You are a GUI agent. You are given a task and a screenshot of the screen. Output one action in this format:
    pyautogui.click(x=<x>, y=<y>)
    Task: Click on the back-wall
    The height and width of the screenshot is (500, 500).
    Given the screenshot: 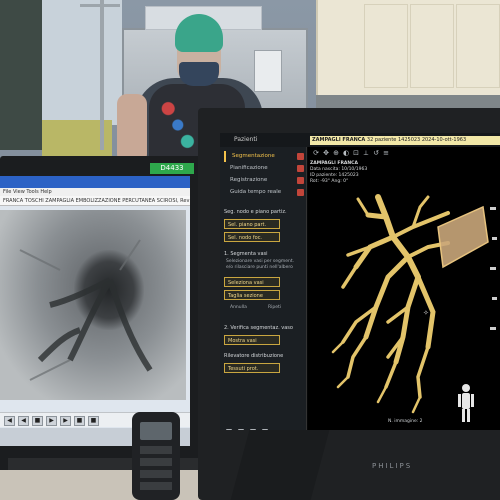 What is the action you would take?
    pyautogui.click(x=82, y=62)
    